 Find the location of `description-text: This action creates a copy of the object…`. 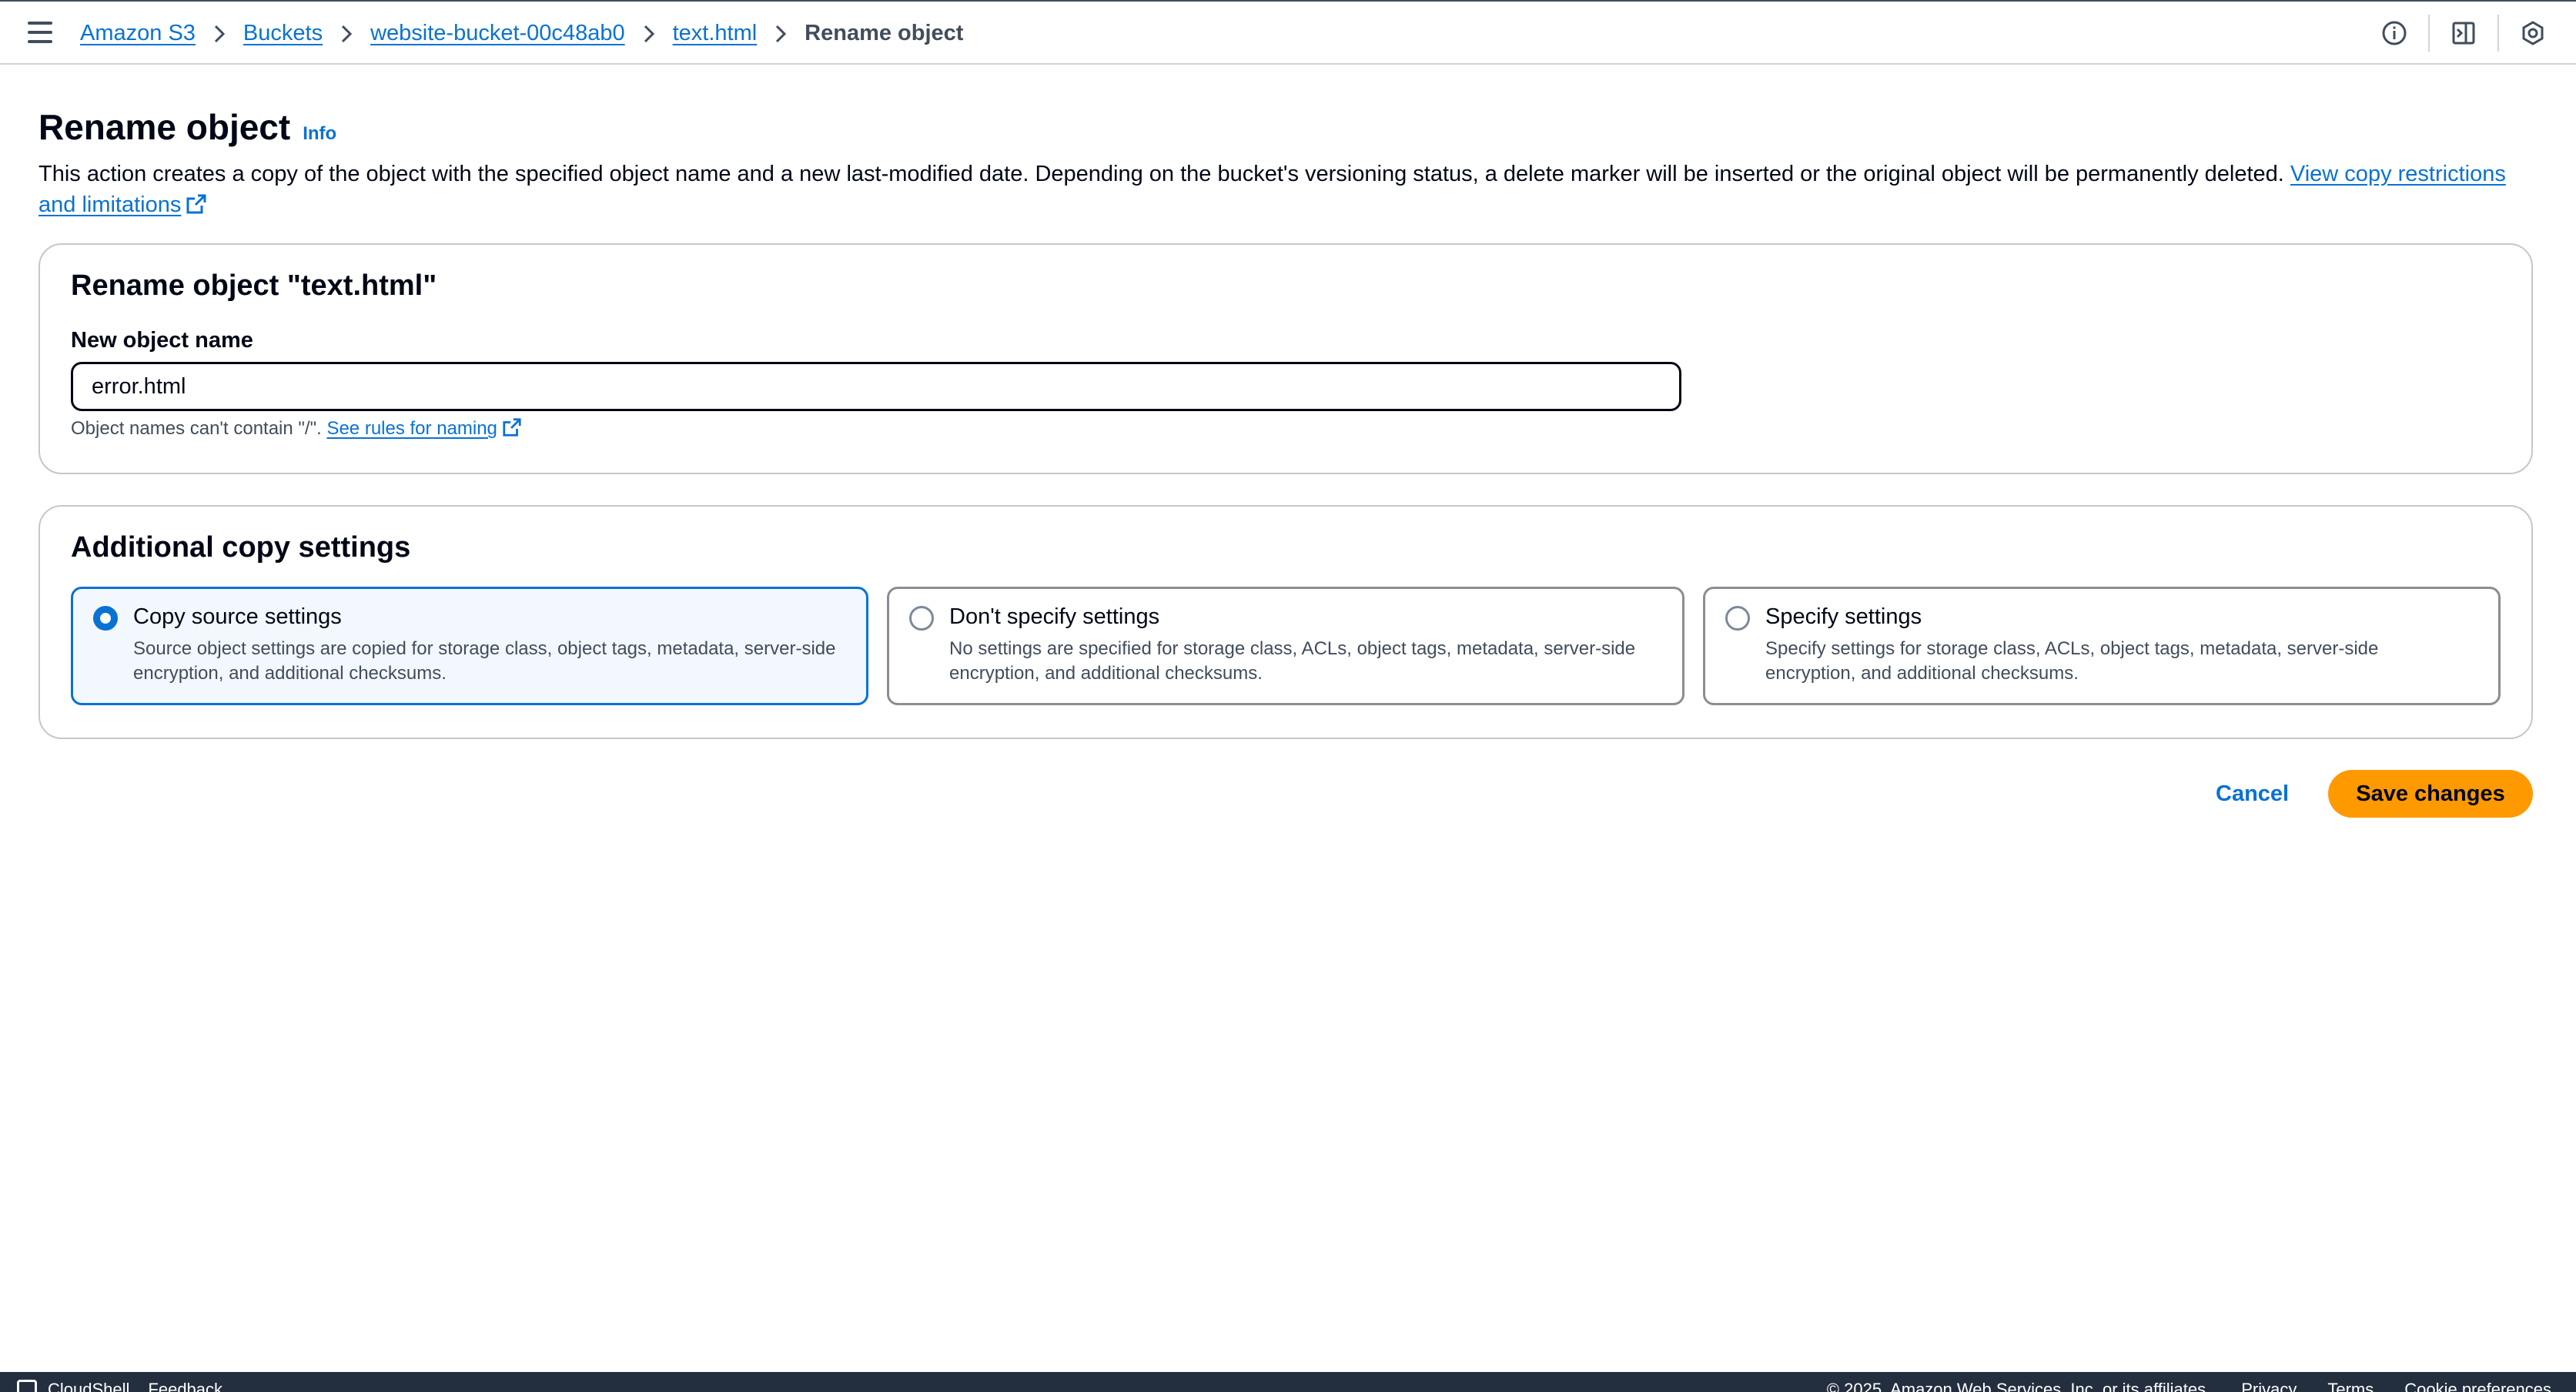

description-text: This action creates a copy of the object… is located at coordinates (1161, 174).